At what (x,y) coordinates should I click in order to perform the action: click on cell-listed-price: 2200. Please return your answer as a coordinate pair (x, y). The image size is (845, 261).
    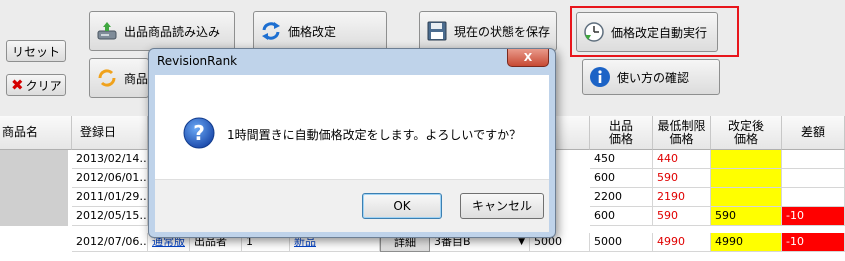
    Looking at the image, I should click on (621, 197).